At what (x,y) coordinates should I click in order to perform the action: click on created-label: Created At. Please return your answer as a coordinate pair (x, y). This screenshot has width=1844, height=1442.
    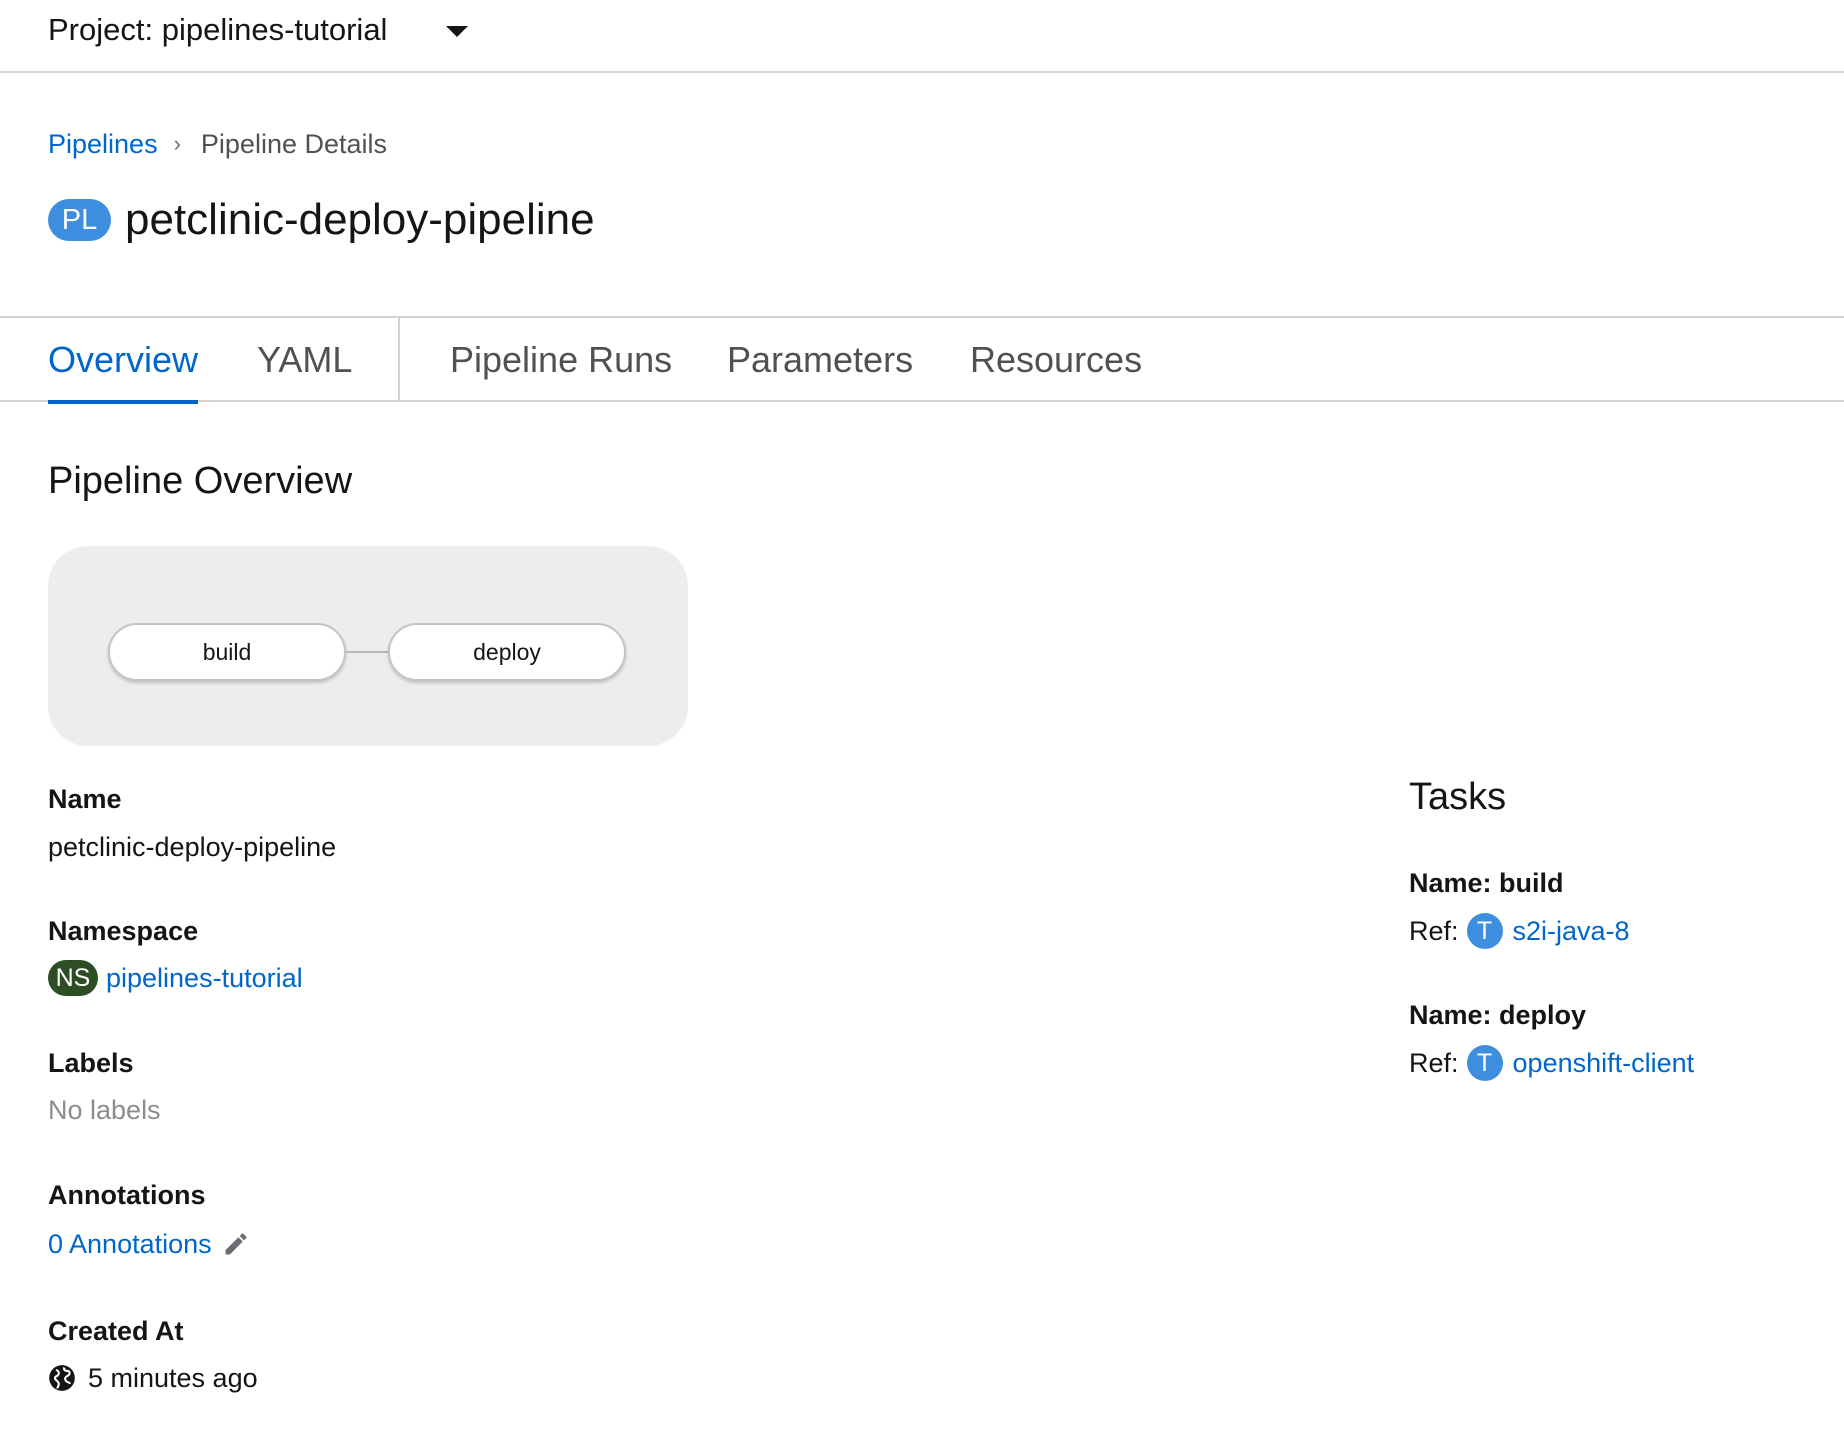
    Looking at the image, I should click on (116, 1331).